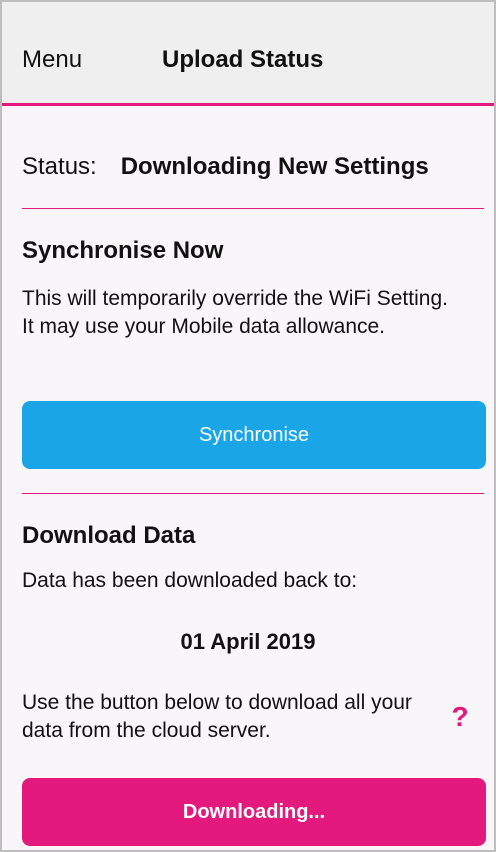 This screenshot has height=852, width=496. Describe the element at coordinates (274, 166) in the screenshot. I see `status-value: Downloading New Settings` at that location.